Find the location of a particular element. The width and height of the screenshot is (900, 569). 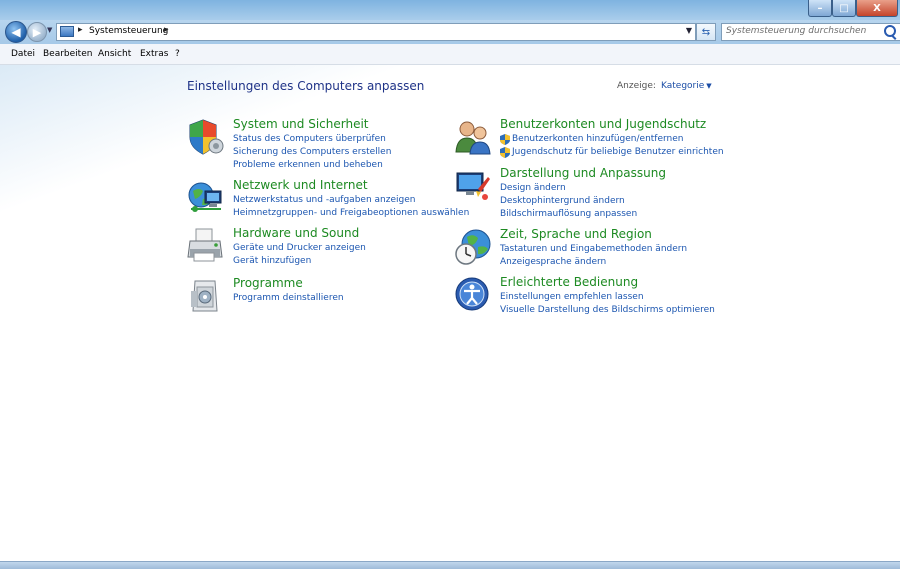

link-devices-printers: Geräte und Drucker anzeigen is located at coordinates (299, 248).